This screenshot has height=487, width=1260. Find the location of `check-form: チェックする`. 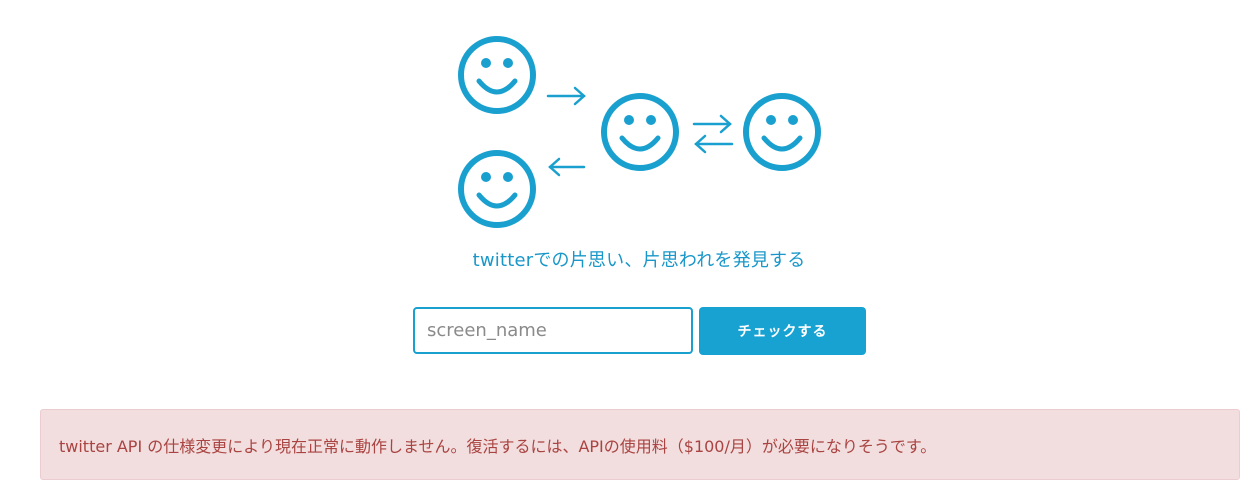

check-form: チェックする is located at coordinates (639, 331).